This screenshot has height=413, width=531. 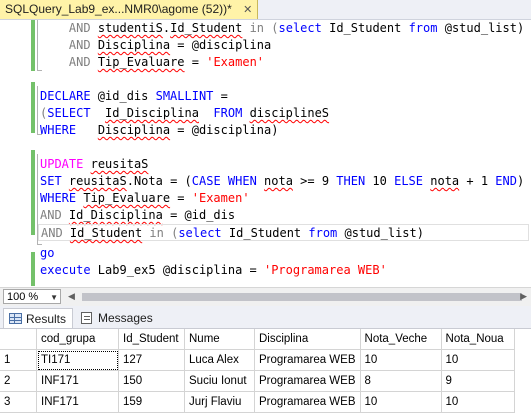 I want to click on row-number: 2, so click(x=18, y=381).